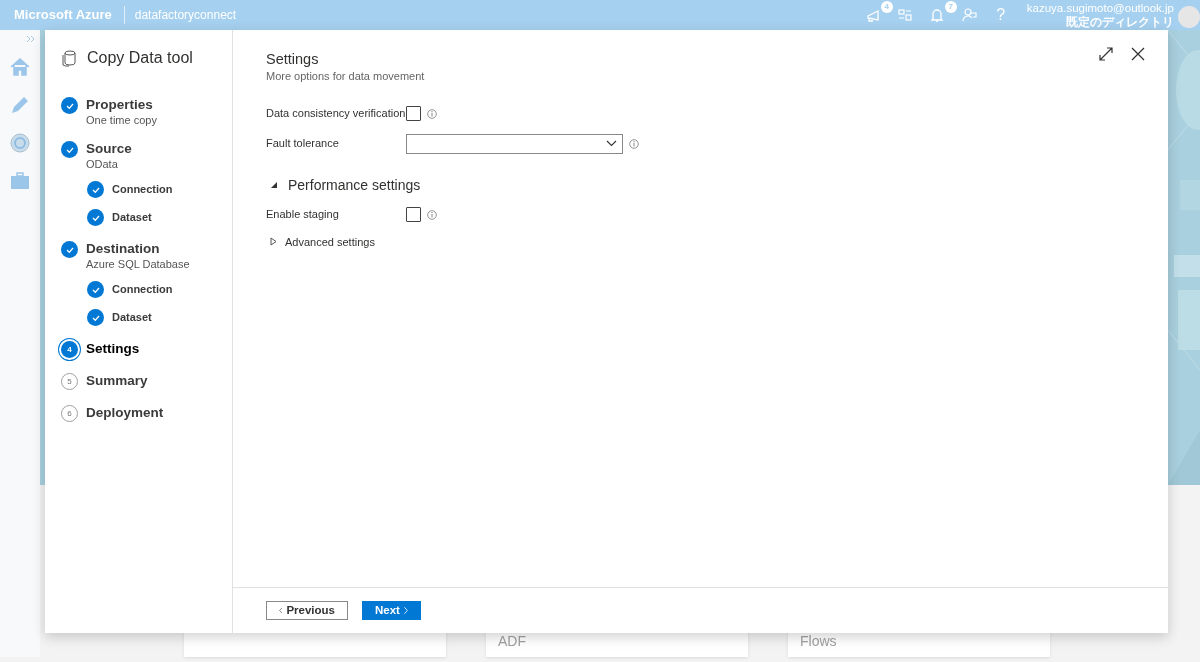 This screenshot has width=1200, height=662. I want to click on step-subtitle: One time copy, so click(121, 120).